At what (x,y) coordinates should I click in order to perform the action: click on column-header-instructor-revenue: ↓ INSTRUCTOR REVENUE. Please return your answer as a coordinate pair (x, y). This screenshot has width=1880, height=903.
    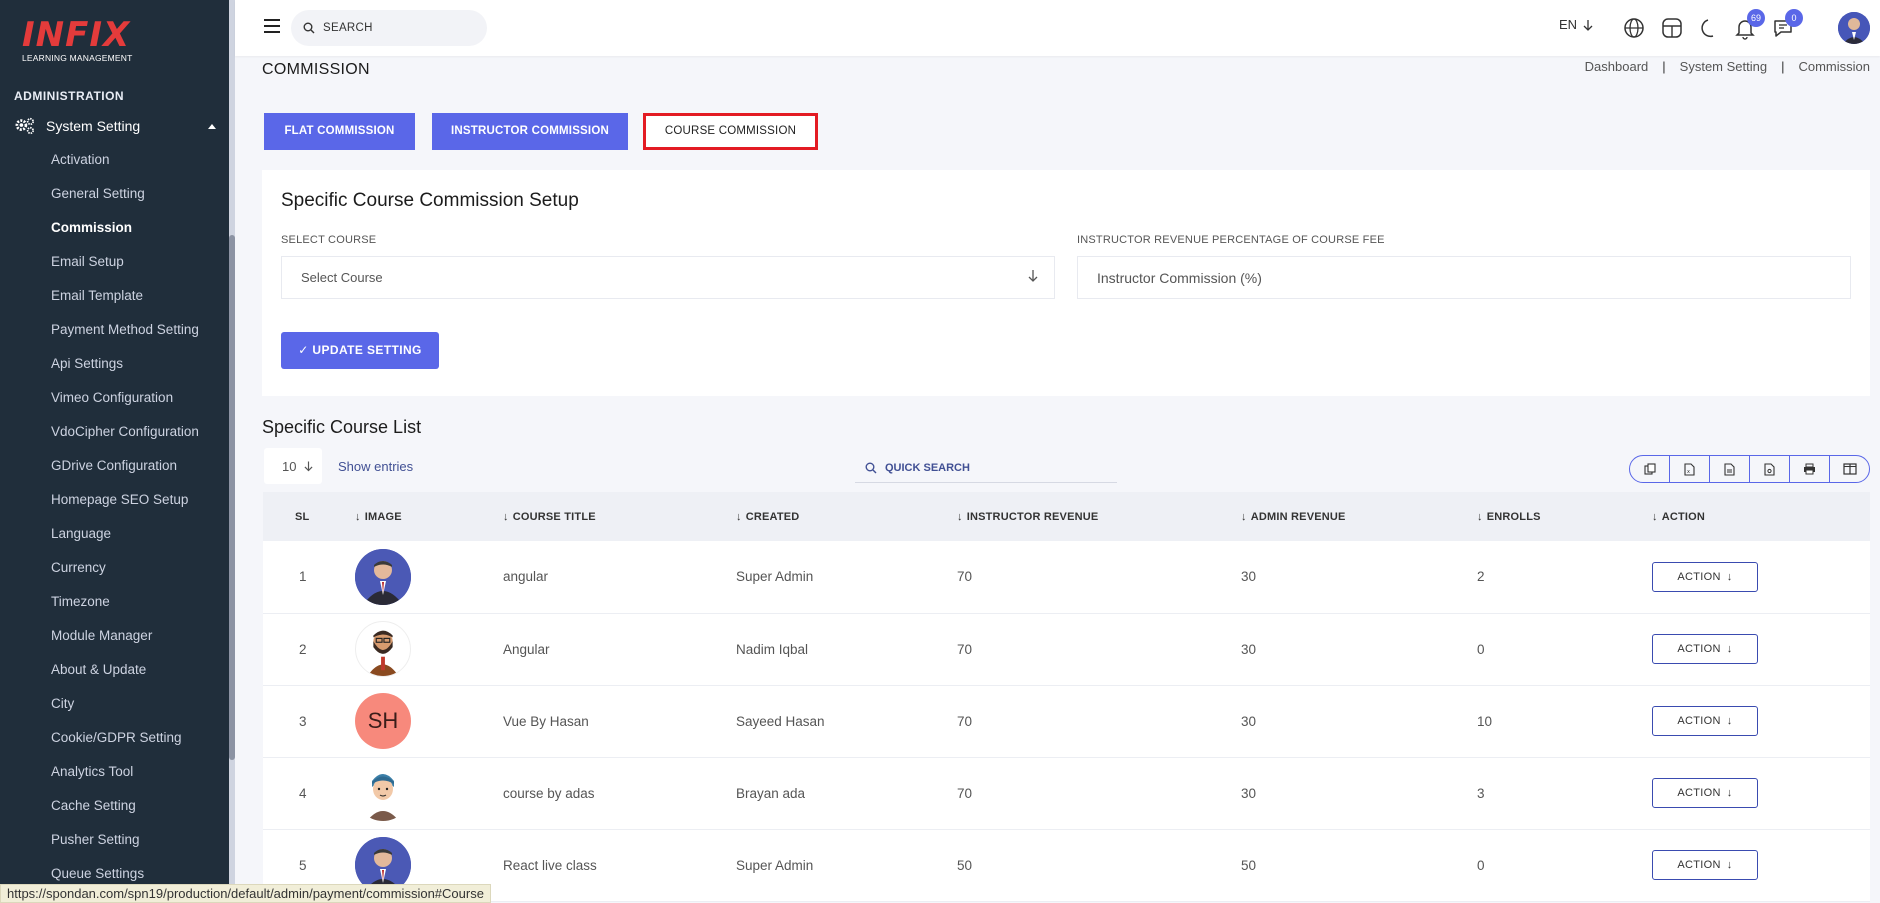
    Looking at the image, I should click on (1099, 516).